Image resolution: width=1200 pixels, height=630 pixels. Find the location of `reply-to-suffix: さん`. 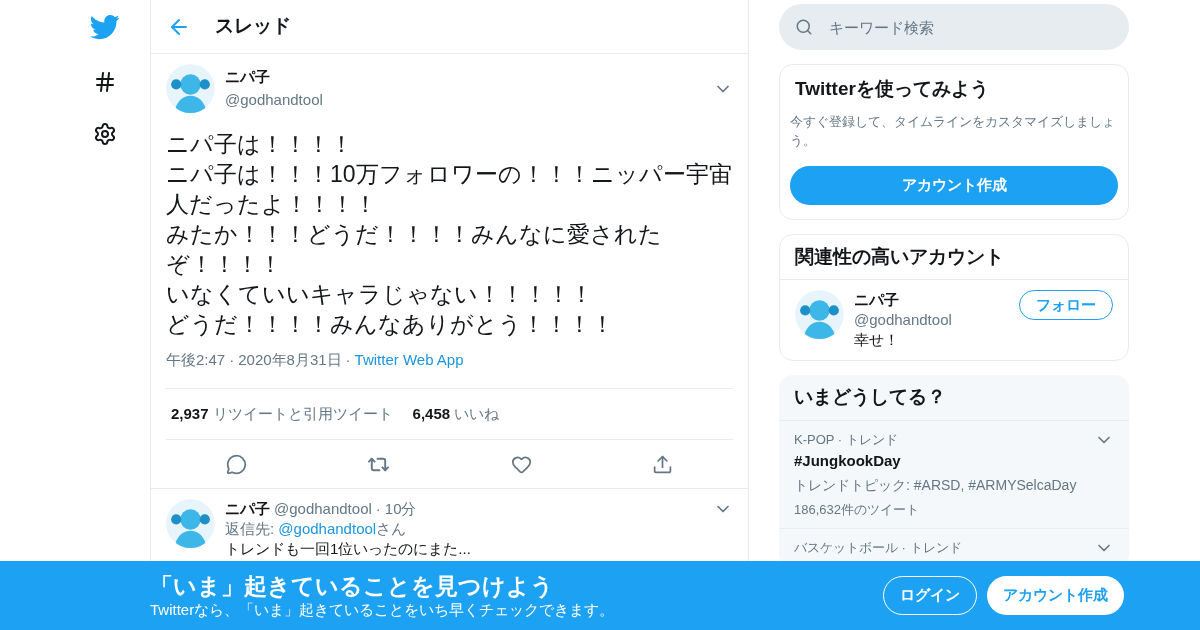

reply-to-suffix: さん is located at coordinates (391, 529).